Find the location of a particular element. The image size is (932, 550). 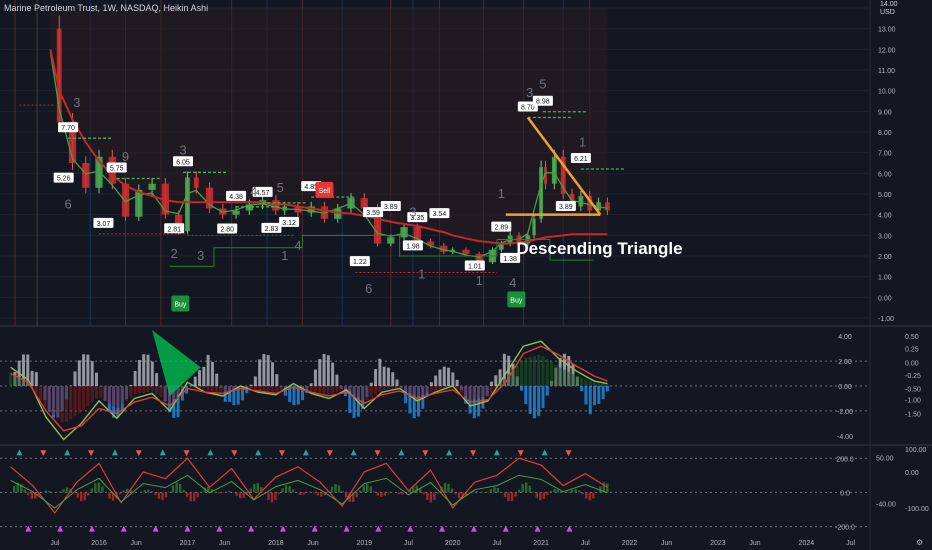

time-axis-tick: 2021 is located at coordinates (541, 543).